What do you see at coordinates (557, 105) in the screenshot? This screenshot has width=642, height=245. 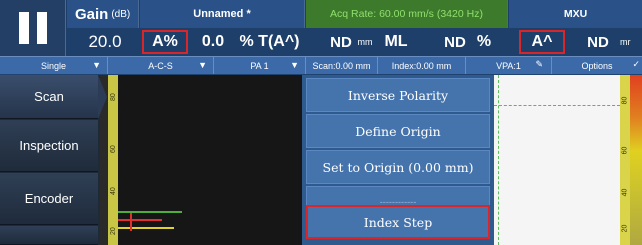 I see `grid-line` at bounding box center [557, 105].